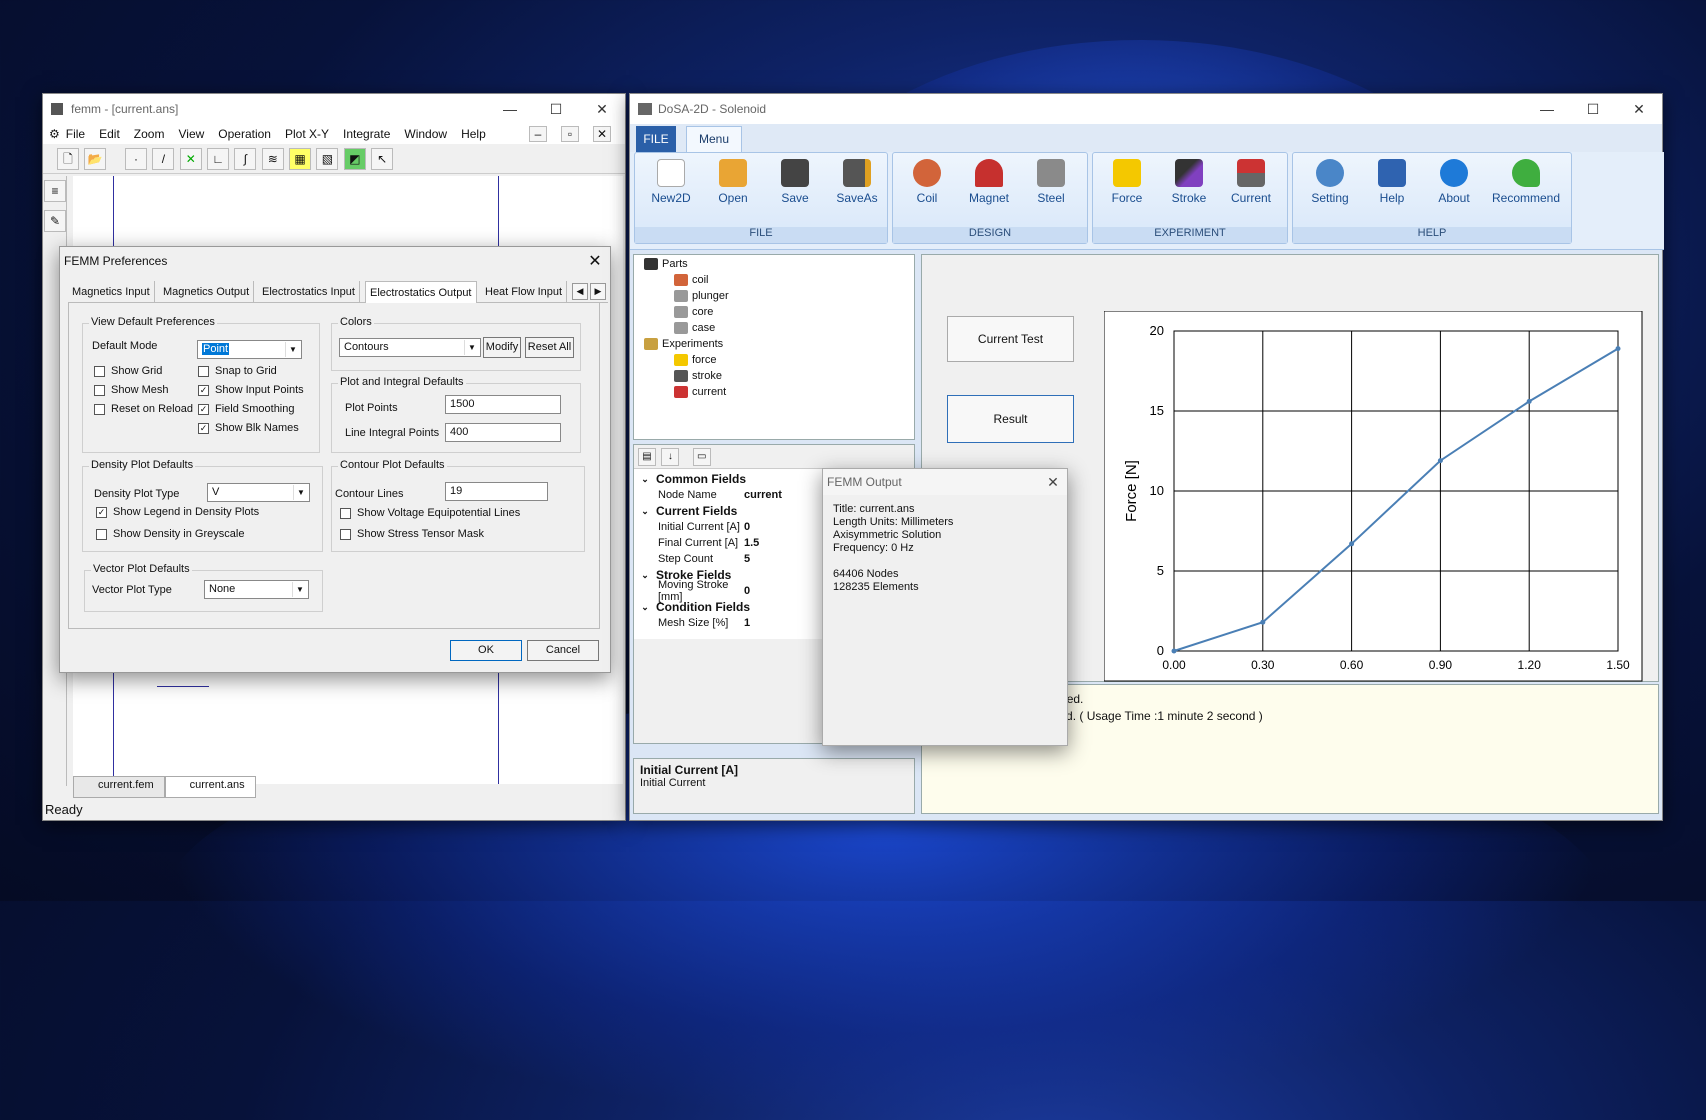  What do you see at coordinates (382, 159) in the screenshot?
I see `pointer-icon: ↖` at bounding box center [382, 159].